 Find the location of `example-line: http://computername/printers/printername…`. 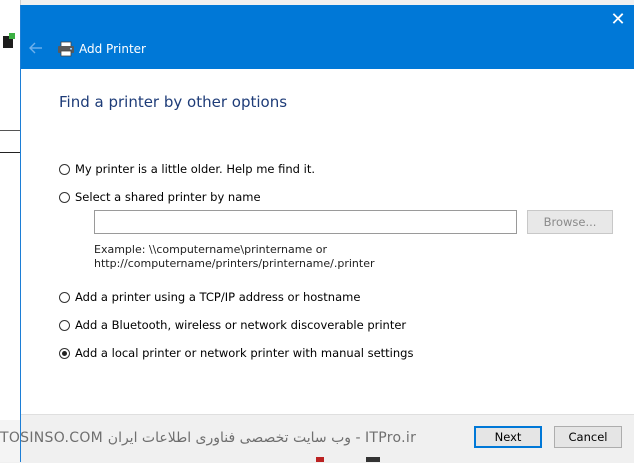

example-line: http://computername/printers/printername… is located at coordinates (234, 263).